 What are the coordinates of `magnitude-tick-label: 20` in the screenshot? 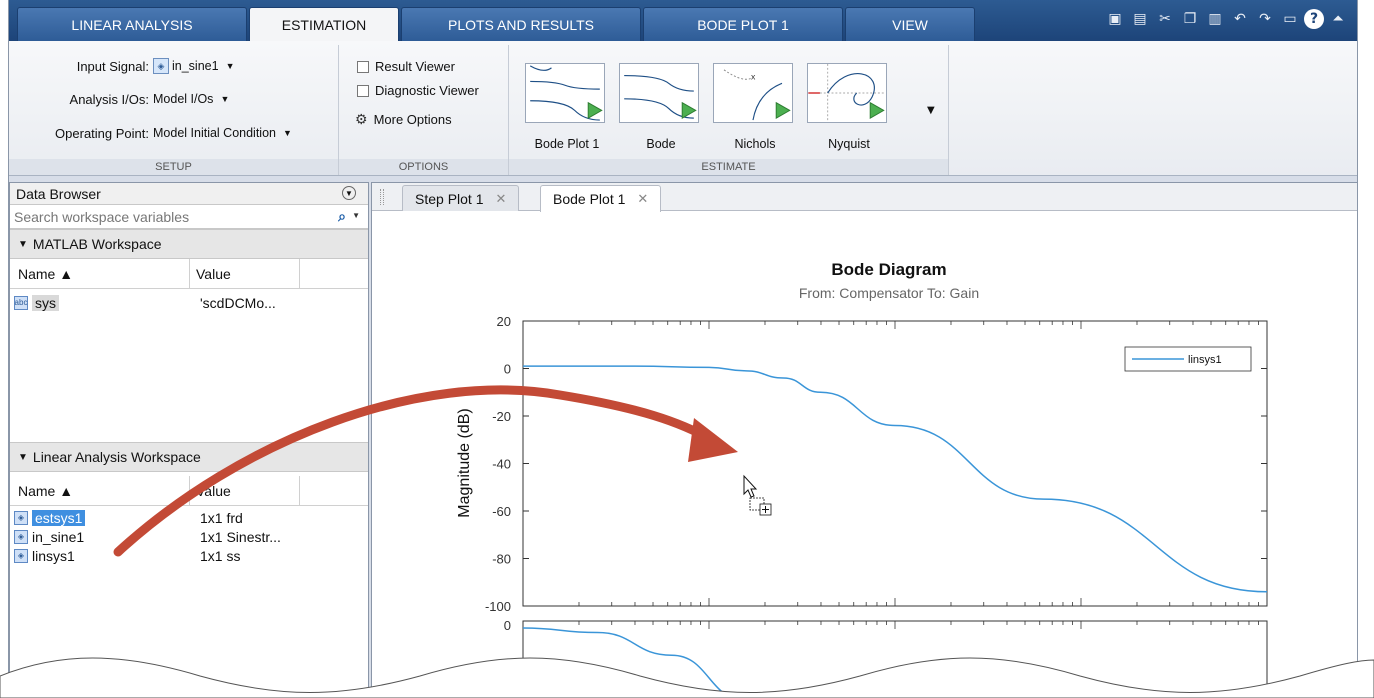 It's located at (504, 321).